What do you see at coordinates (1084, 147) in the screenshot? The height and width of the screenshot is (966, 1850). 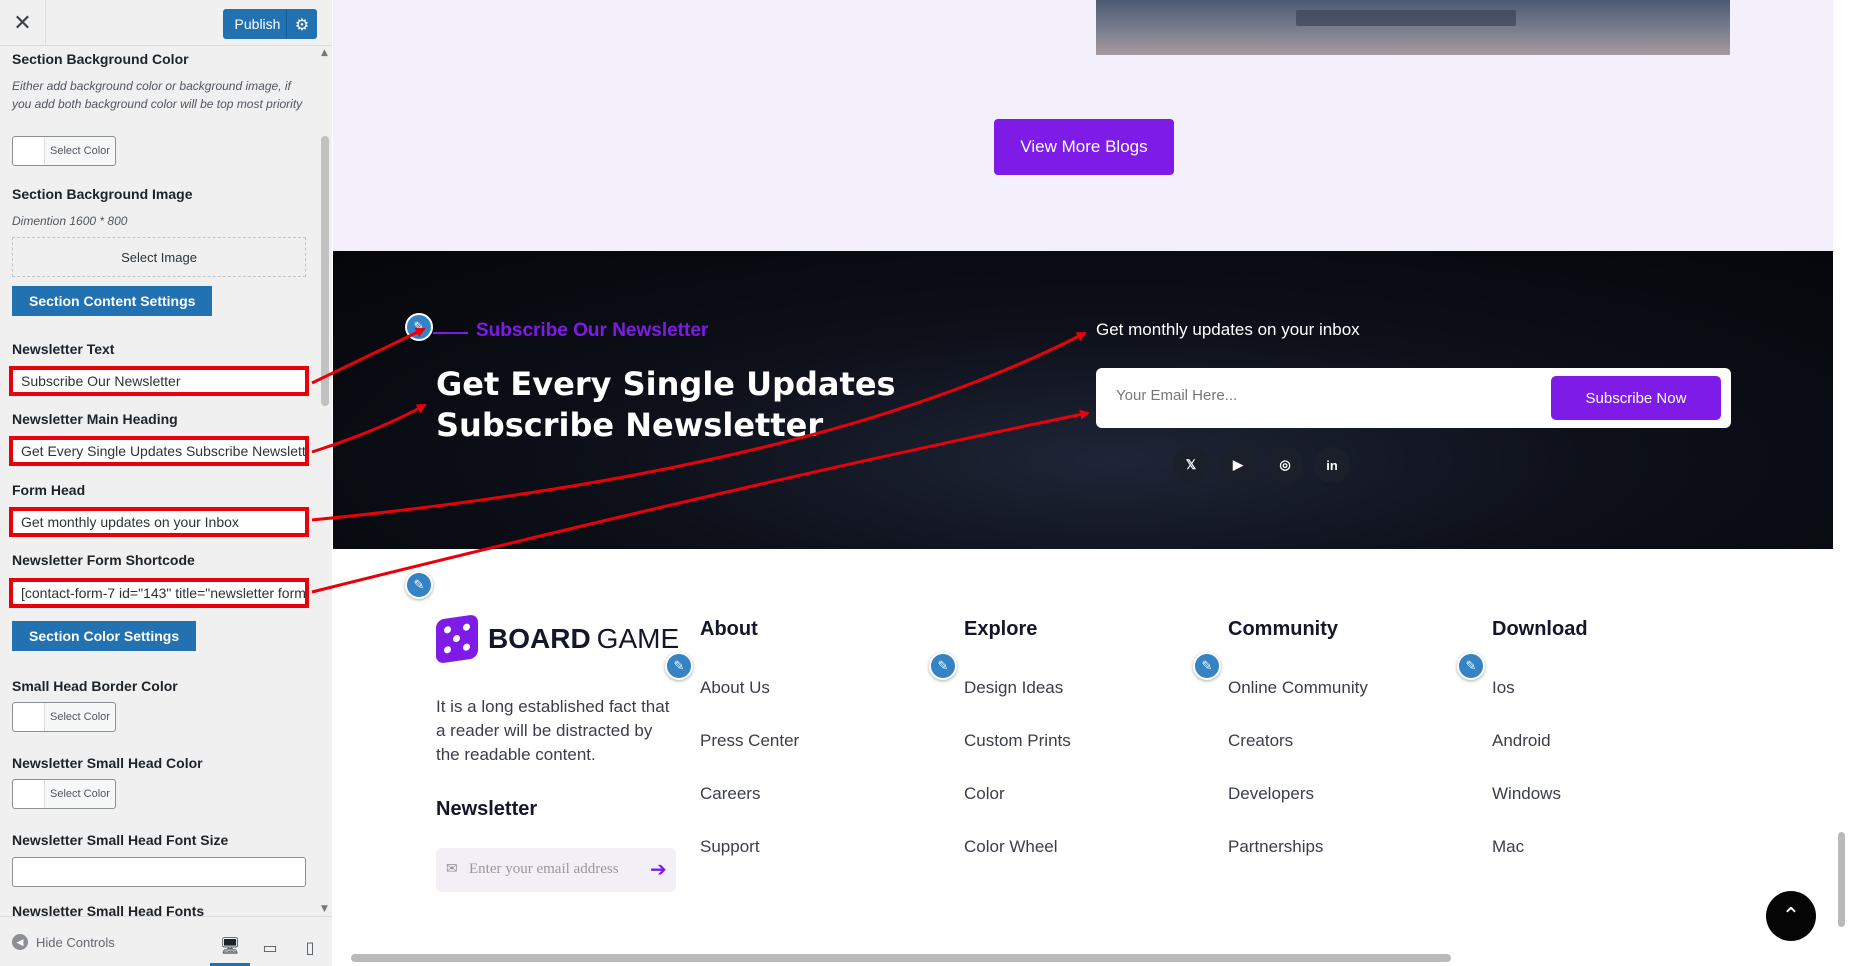 I see `view-more-blogs-button: View More Blogs` at bounding box center [1084, 147].